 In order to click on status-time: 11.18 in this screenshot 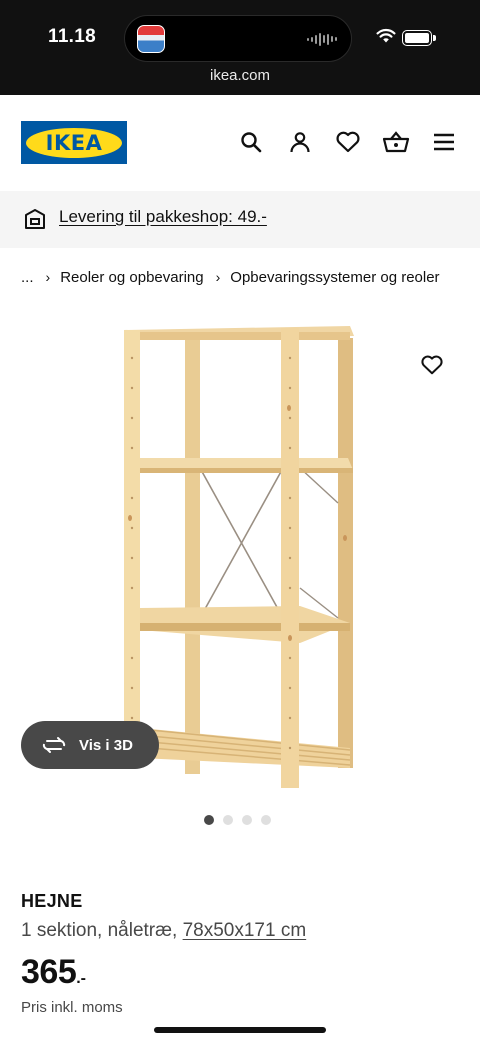, I will do `click(72, 36)`.